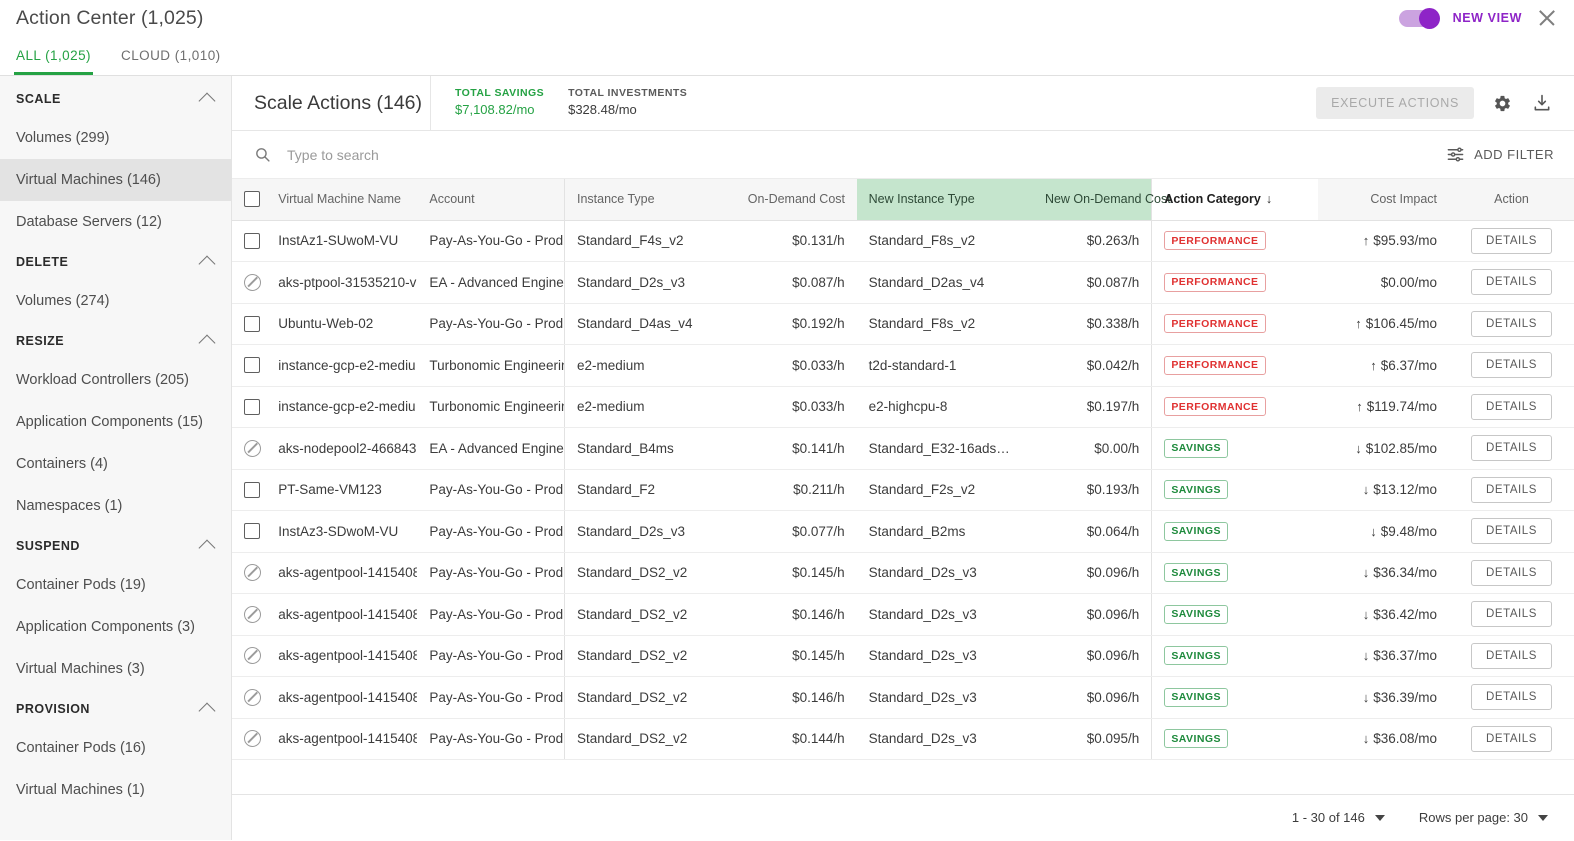 The height and width of the screenshot is (841, 1574). Describe the element at coordinates (115, 790) in the screenshot. I see `sidebar-item-provision-virtual-machines: Virtual Machines (1)` at that location.